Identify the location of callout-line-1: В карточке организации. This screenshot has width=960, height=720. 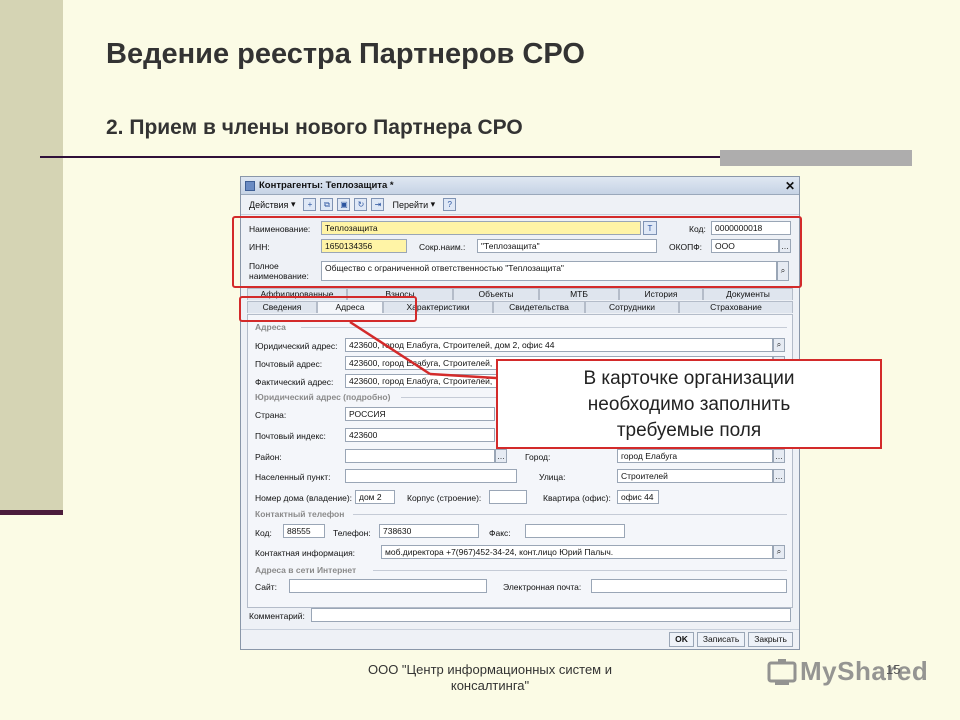
(689, 378).